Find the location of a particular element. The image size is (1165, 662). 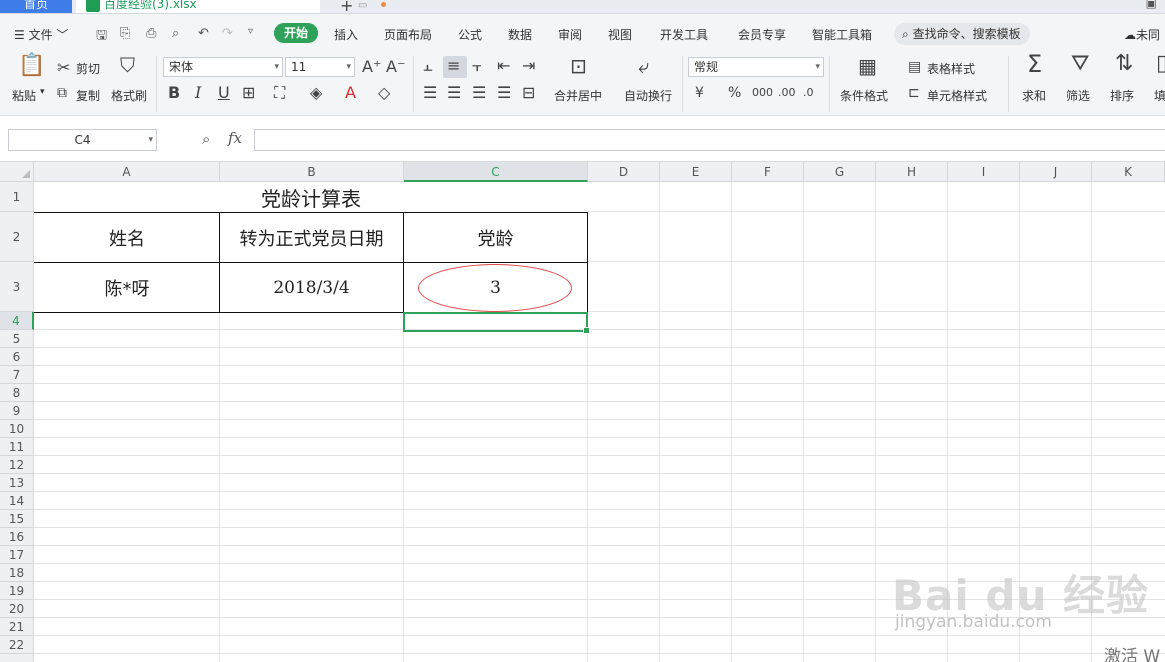

column-header-b: B is located at coordinates (312, 172).